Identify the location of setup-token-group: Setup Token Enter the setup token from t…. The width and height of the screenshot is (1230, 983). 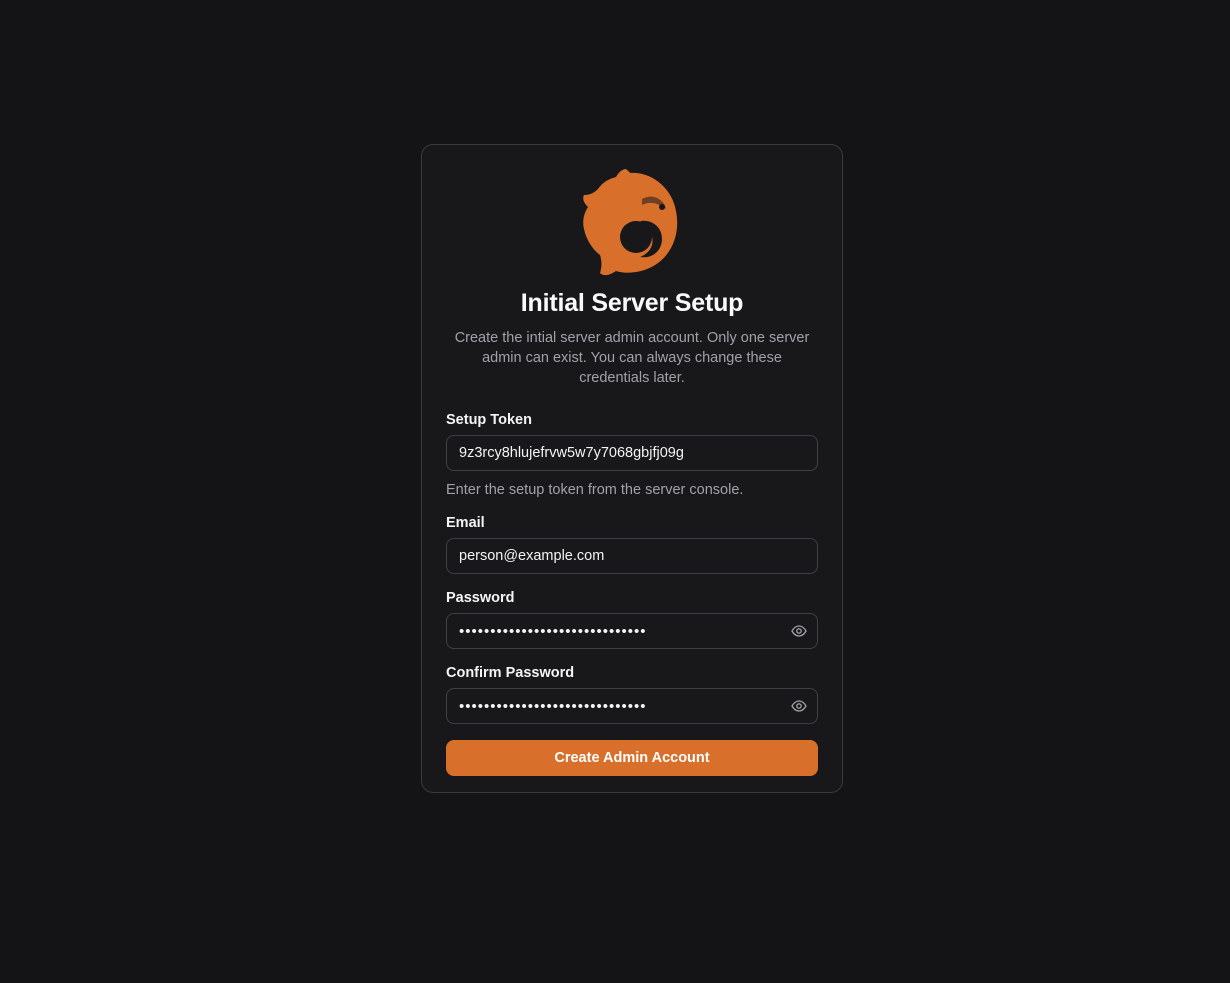
(632, 455).